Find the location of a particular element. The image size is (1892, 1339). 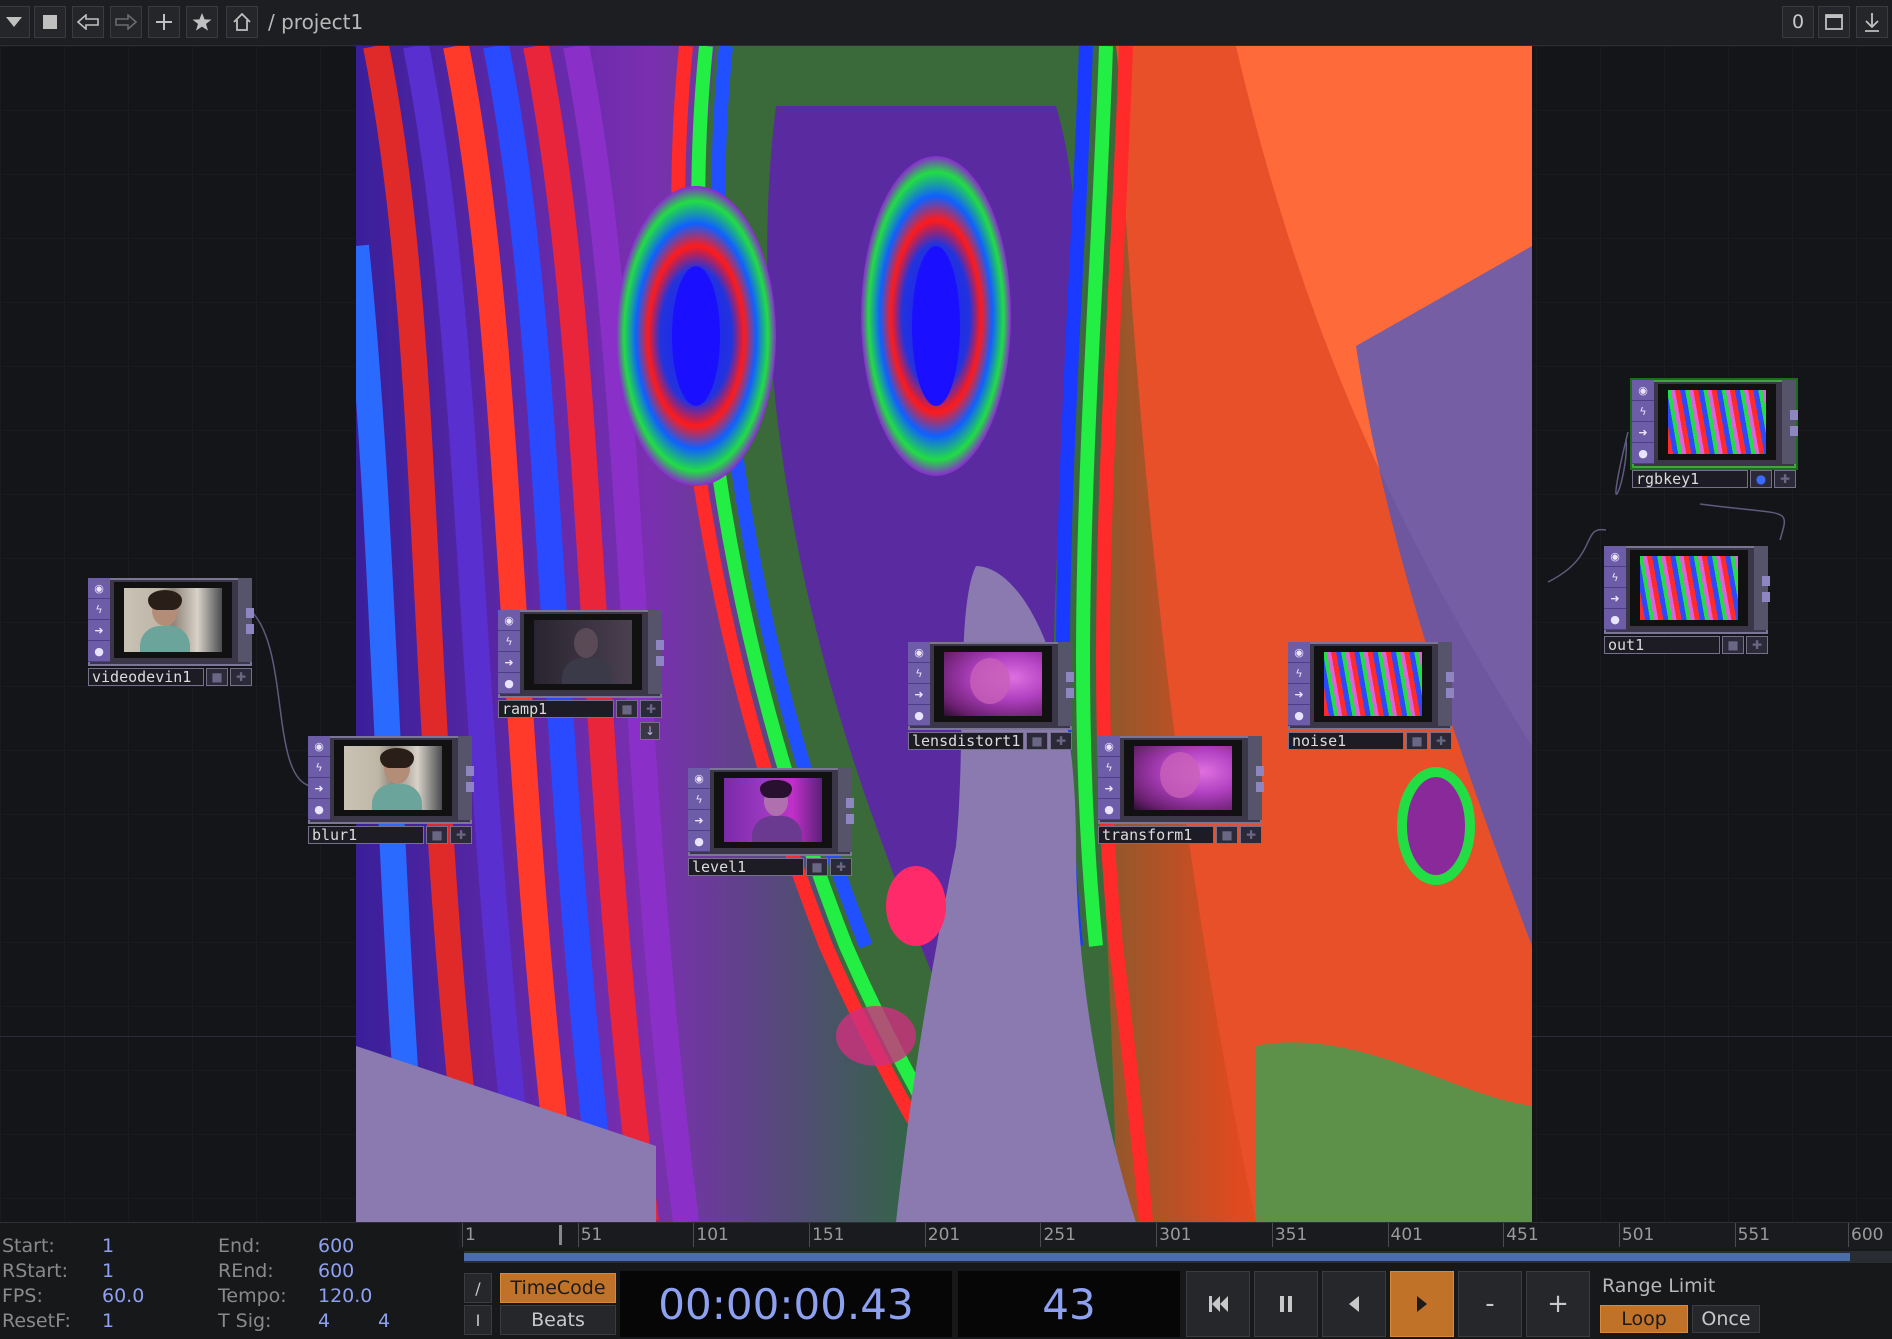

node-out1: ◉ ϟ ➜ ● out1 ■ ✚ is located at coordinates (1687, 600).